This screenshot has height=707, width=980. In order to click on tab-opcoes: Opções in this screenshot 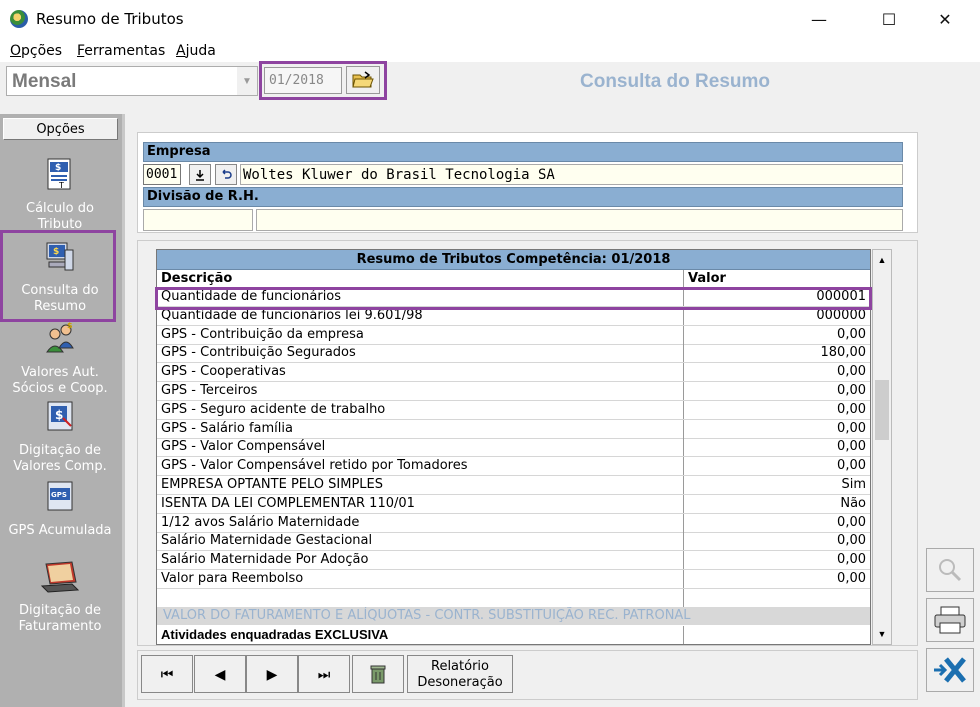, I will do `click(60, 129)`.